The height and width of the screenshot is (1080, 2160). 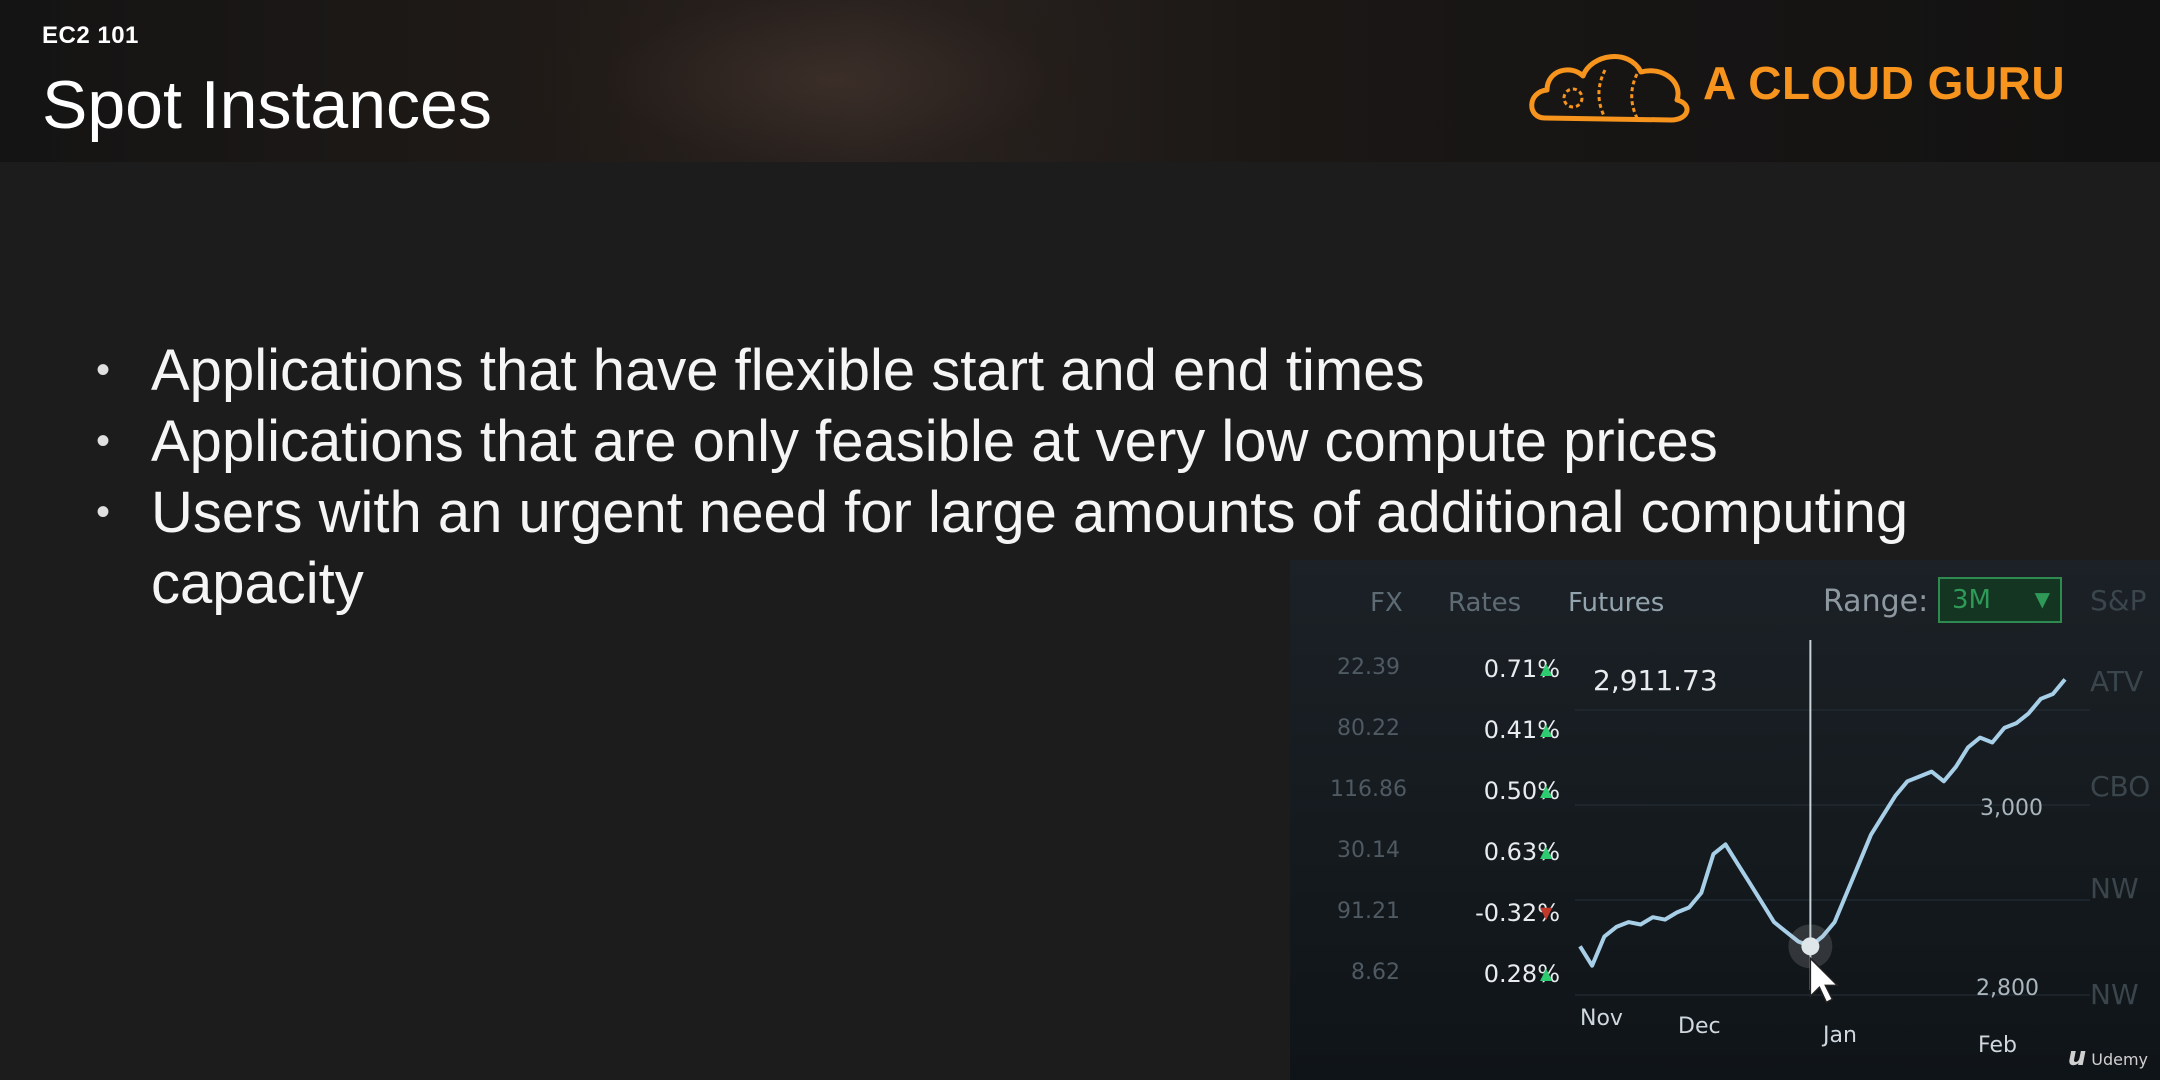 What do you see at coordinates (90, 35) in the screenshot?
I see `course-label: EC2 101` at bounding box center [90, 35].